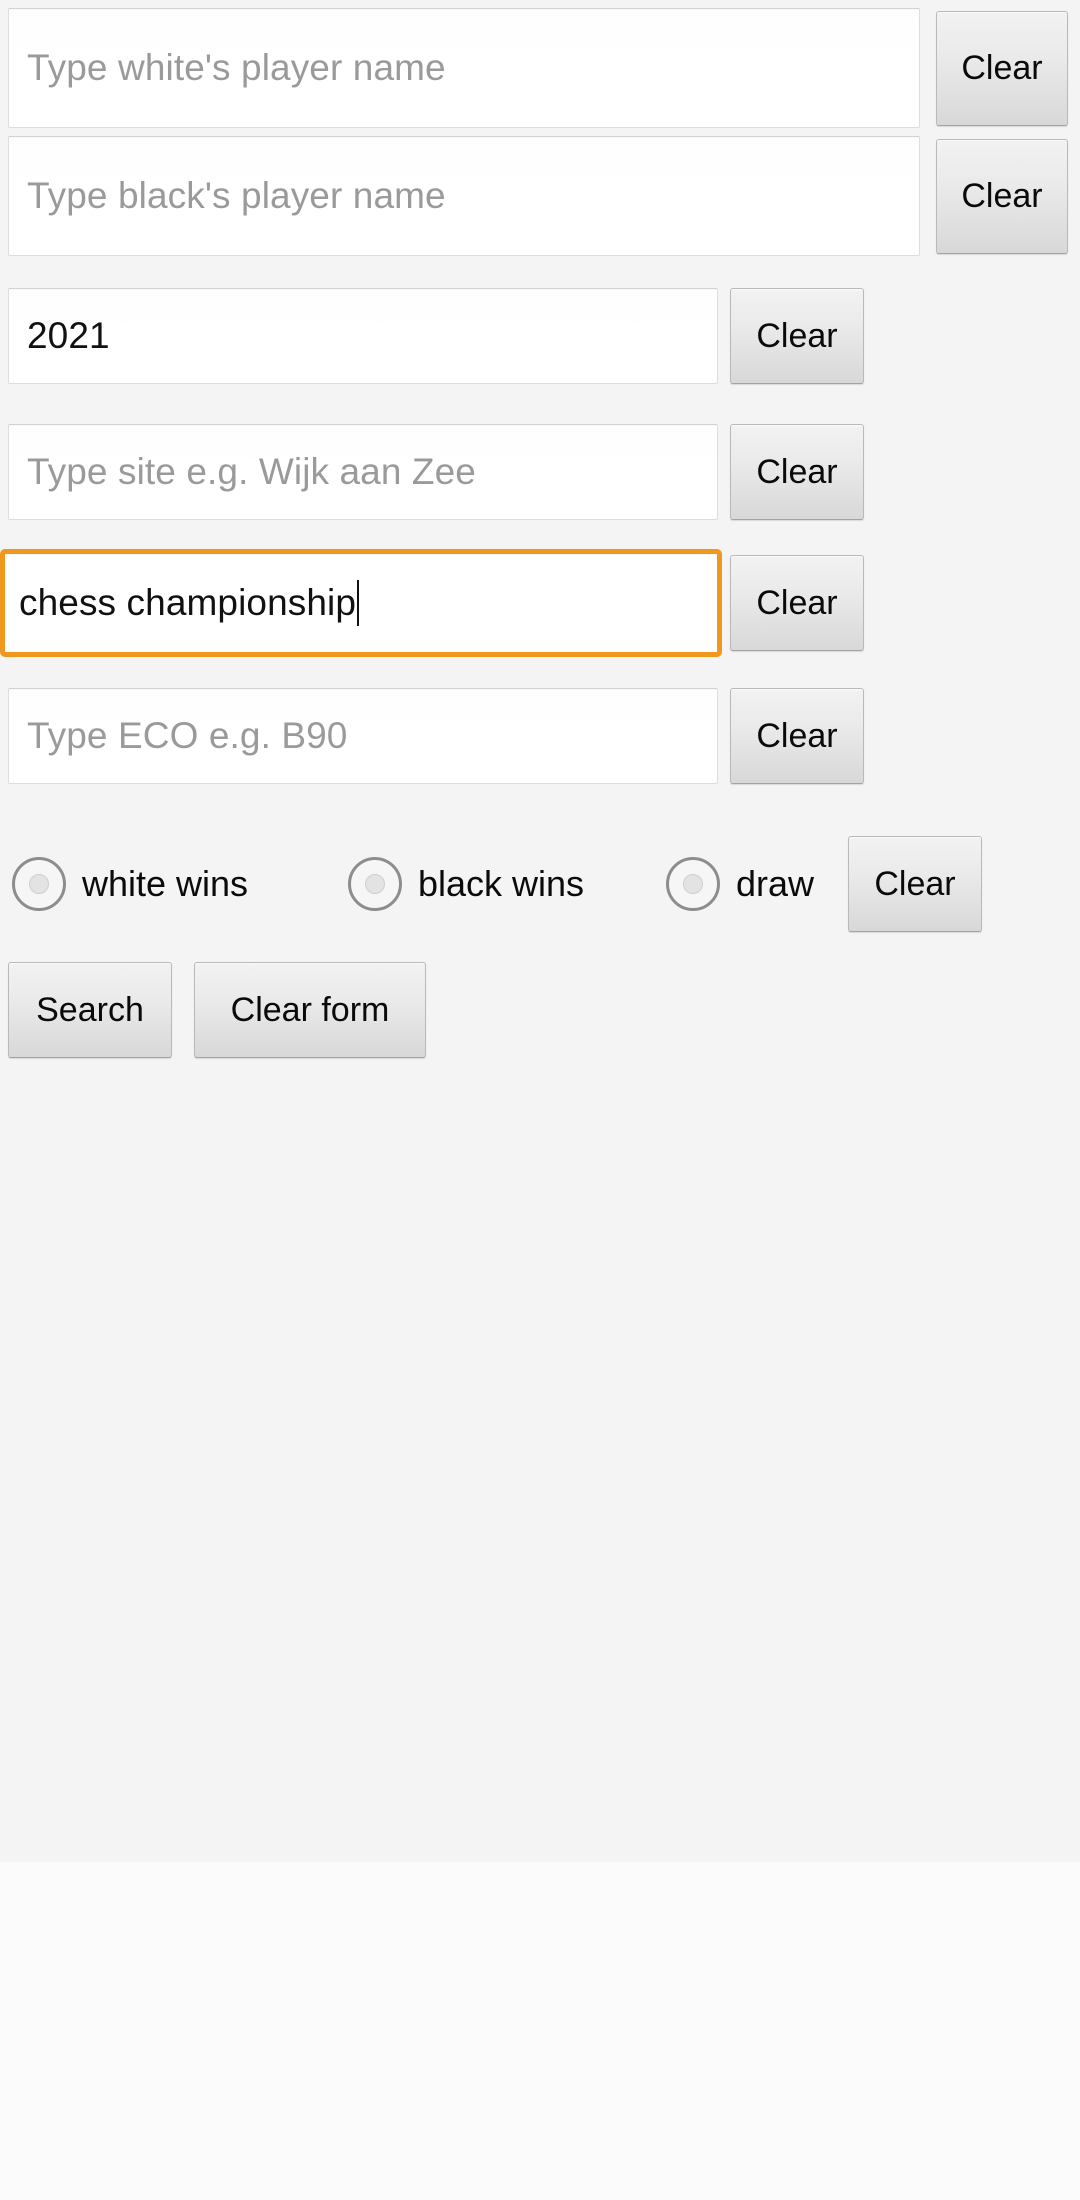 This screenshot has height=2200, width=1080. I want to click on clear-result-button: Clear, so click(915, 884).